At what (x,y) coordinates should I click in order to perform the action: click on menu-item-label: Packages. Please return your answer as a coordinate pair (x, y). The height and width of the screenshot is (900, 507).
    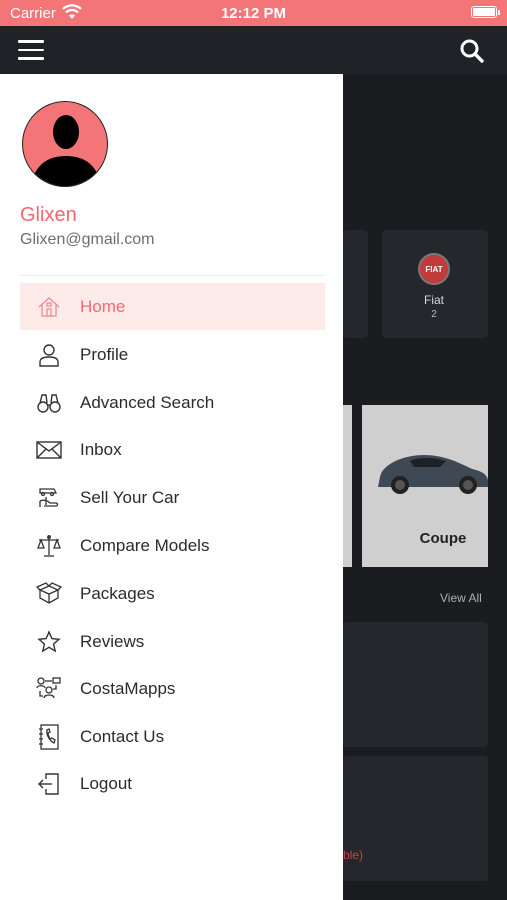
    Looking at the image, I should click on (117, 593).